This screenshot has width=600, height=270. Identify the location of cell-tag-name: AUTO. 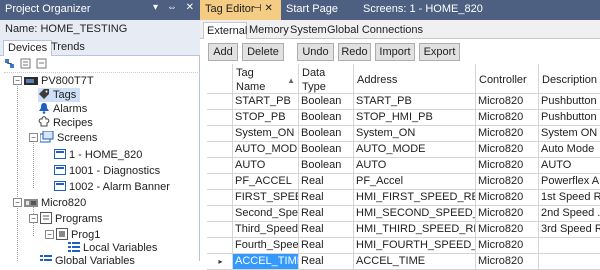
(266, 166).